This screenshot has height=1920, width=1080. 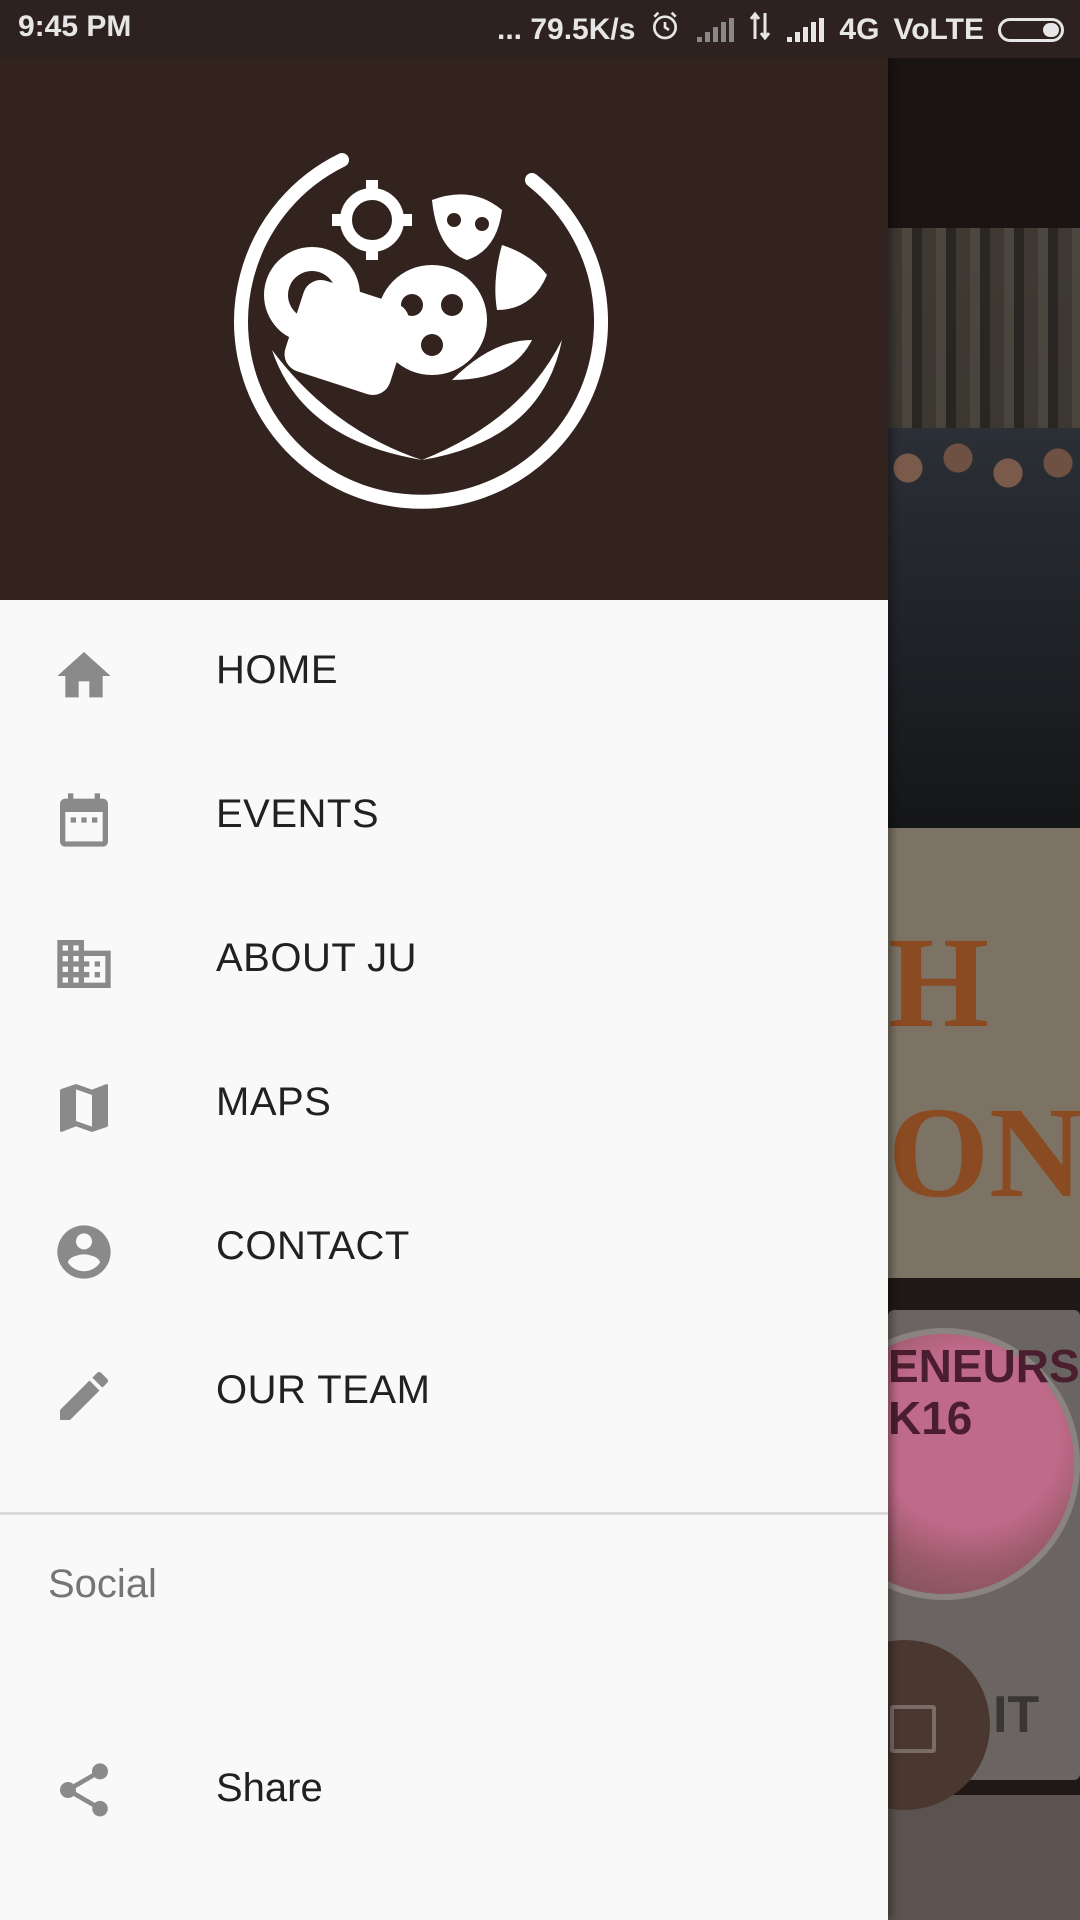 I want to click on share-icon, so click(x=84, y=1790).